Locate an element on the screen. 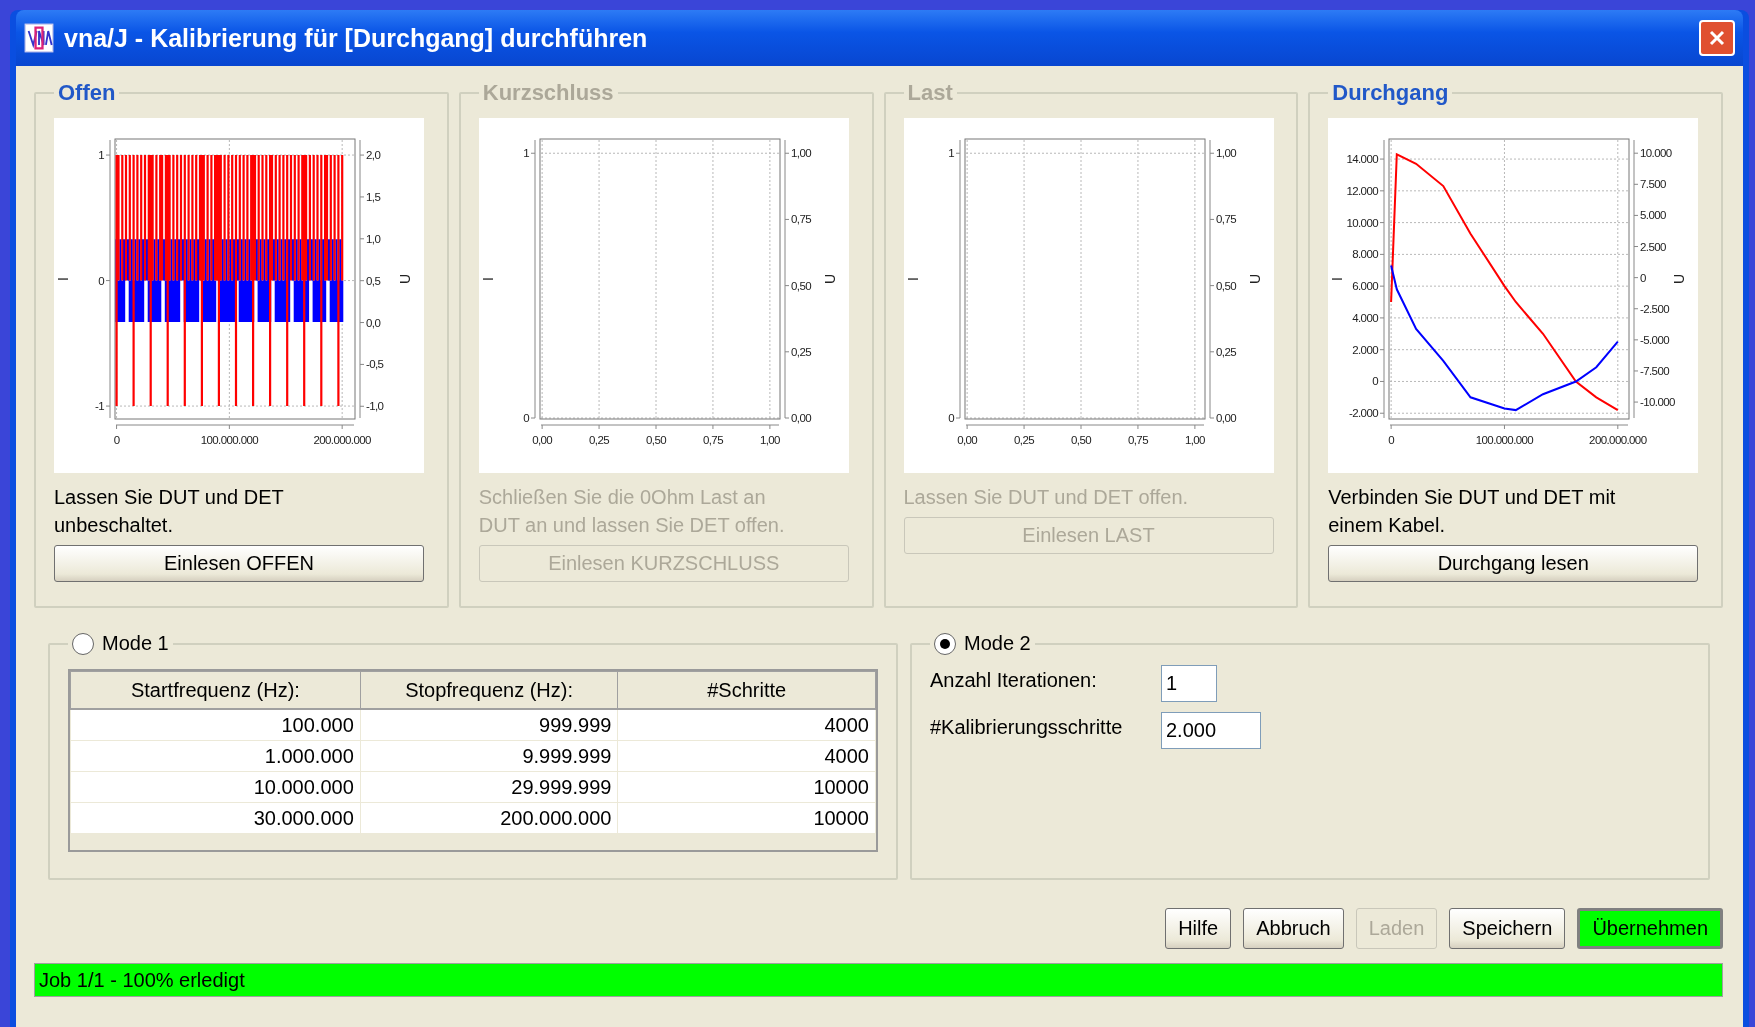 The height and width of the screenshot is (1027, 1755). close-button is located at coordinates (1717, 38).